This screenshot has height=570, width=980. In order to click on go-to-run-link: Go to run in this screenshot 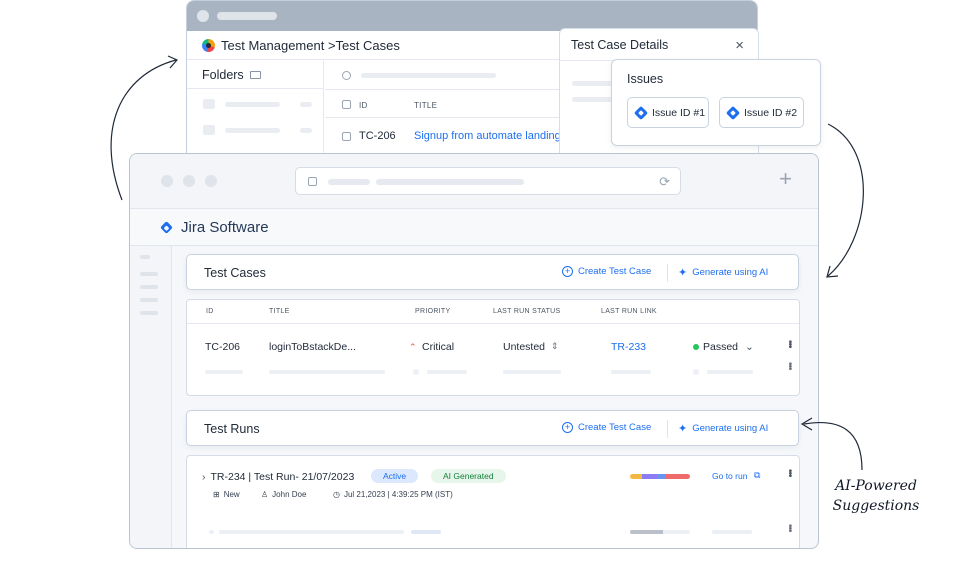, I will do `click(729, 476)`.